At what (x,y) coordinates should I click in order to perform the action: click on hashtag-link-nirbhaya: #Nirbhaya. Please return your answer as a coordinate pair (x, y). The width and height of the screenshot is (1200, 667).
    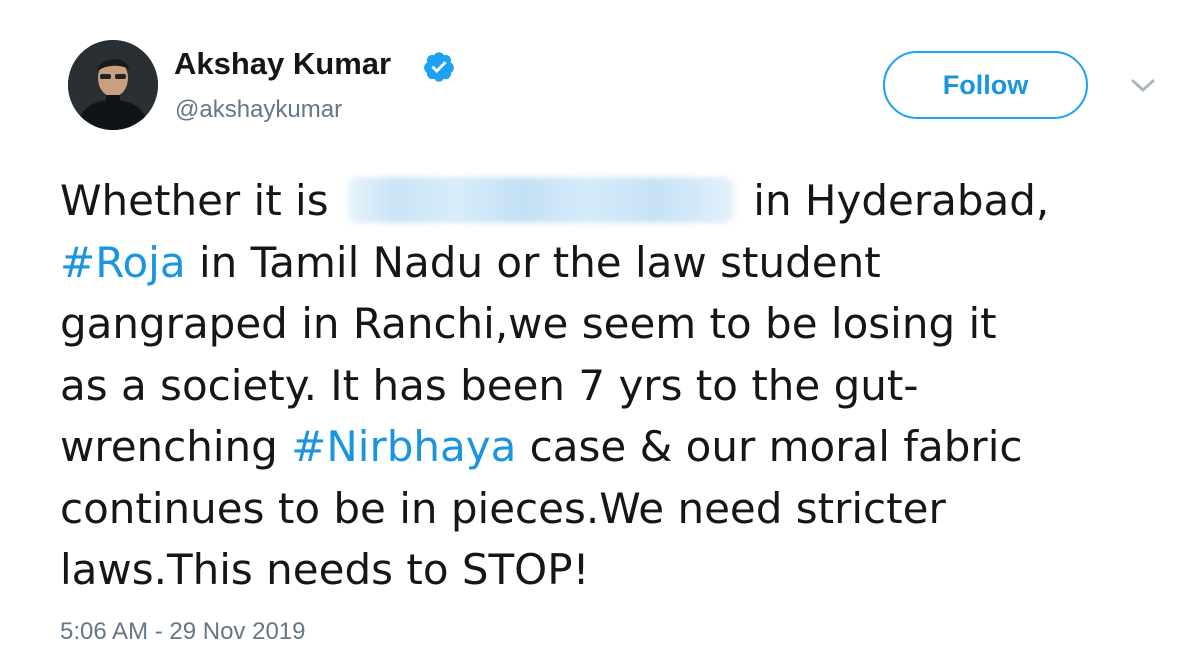
    Looking at the image, I should click on (403, 446).